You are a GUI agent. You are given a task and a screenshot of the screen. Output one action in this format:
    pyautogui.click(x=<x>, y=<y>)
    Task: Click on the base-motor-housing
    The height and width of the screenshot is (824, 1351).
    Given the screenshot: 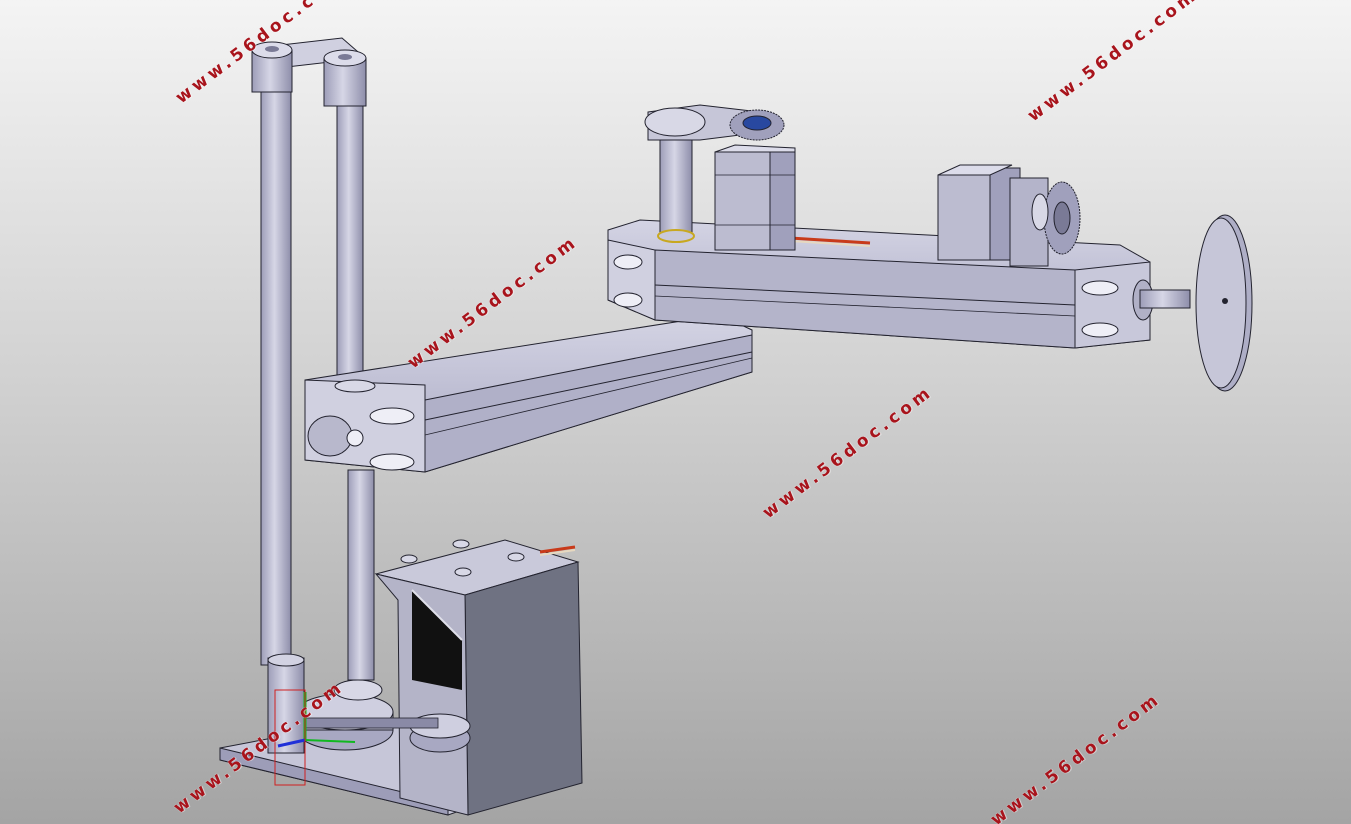 What is the action you would take?
    pyautogui.click(x=478, y=677)
    